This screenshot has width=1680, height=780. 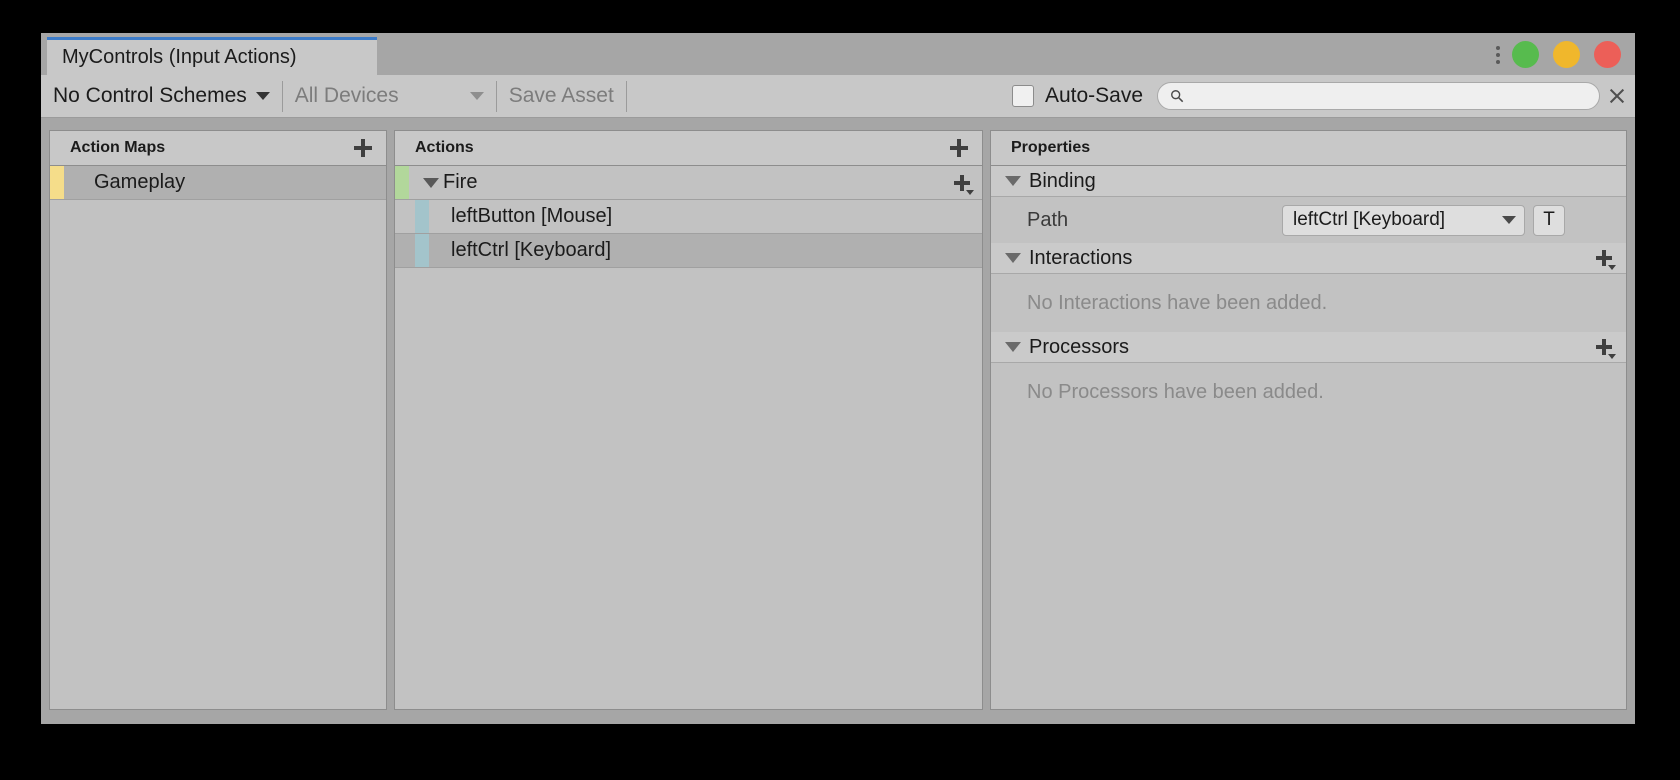 I want to click on minimize-button, so click(x=1566, y=54).